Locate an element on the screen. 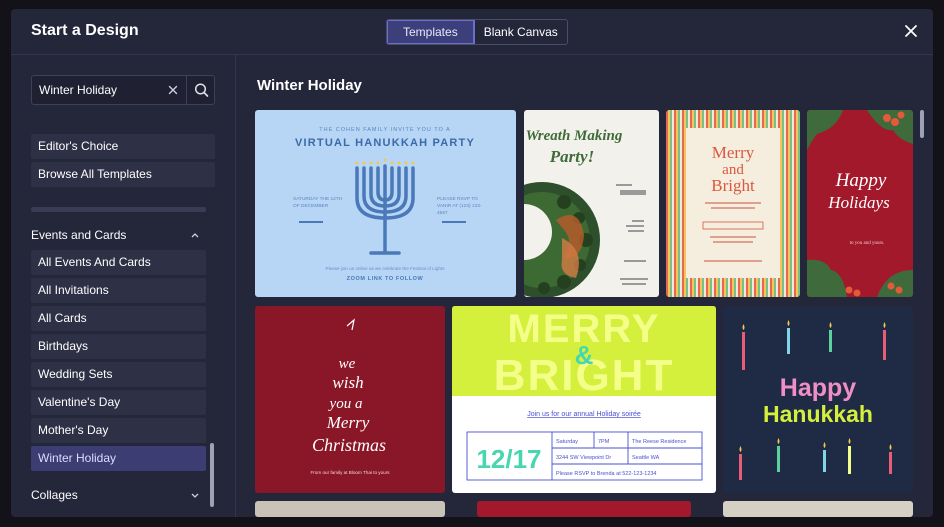 The height and width of the screenshot is (527, 944). template-text: VIRTUAL HANUKKAH PARTY is located at coordinates (385, 143).